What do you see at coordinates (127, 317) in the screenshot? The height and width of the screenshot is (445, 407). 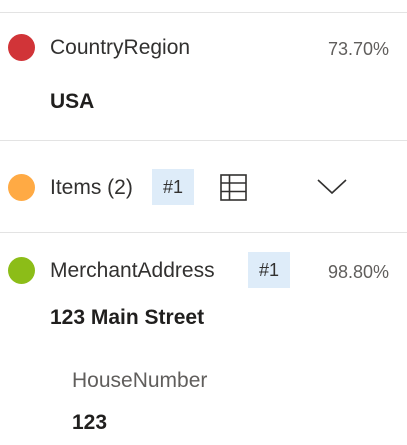 I see `field-value: 123 Main Street` at bounding box center [127, 317].